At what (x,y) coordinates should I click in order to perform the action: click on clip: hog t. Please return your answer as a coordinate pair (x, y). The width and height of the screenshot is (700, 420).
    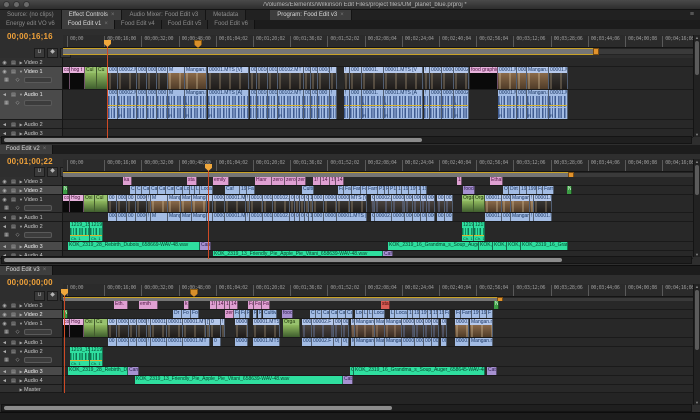
    Looking at the image, I should click on (77, 78).